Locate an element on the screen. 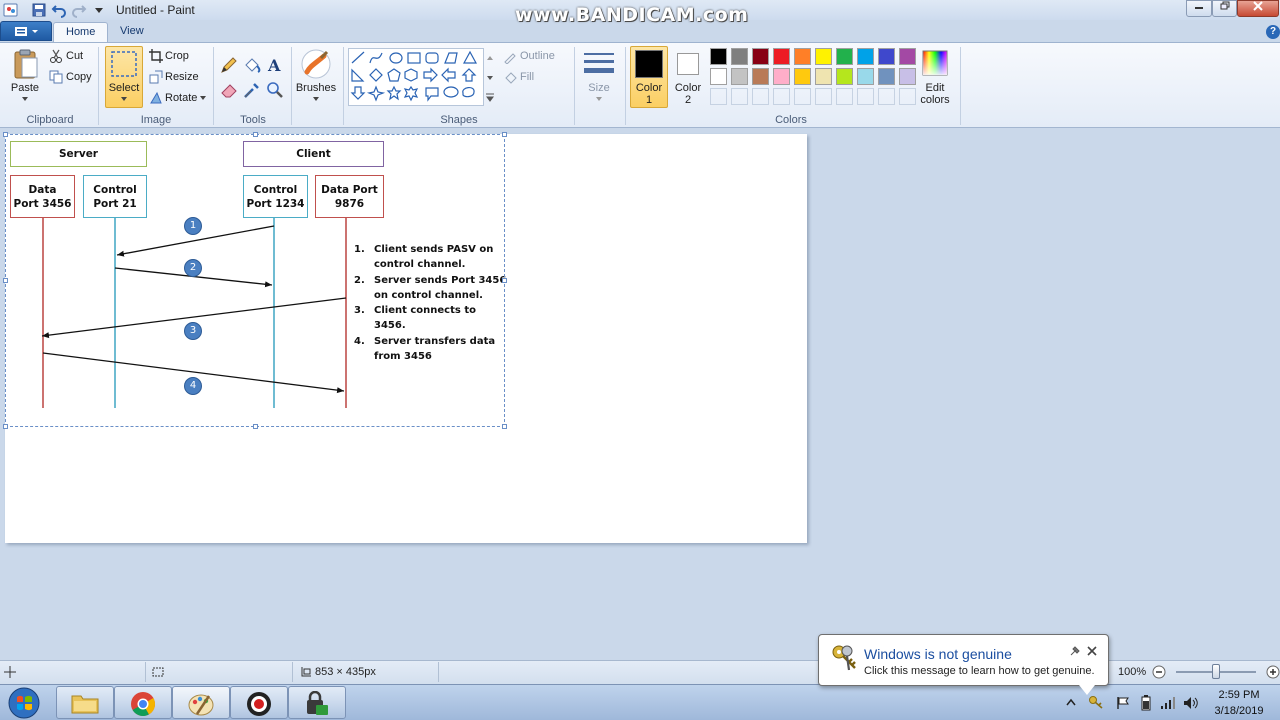 Image resolution: width=1280 pixels, height=720 pixels. taskbar-security-app is located at coordinates (317, 702).